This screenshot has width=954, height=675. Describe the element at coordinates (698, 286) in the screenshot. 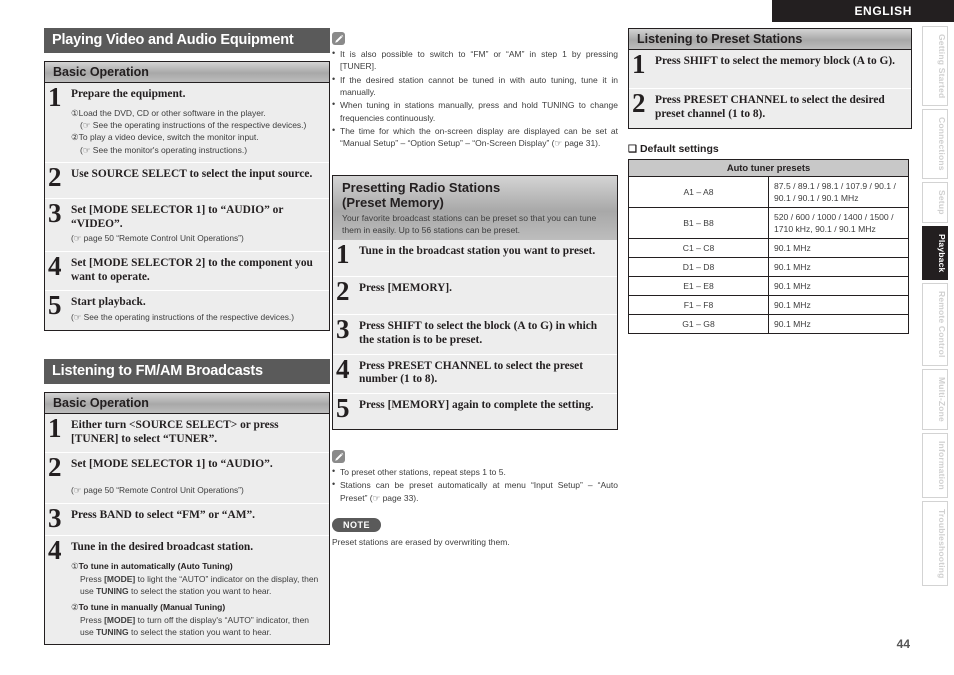

I see `table-cell-key: E1 – E8` at that location.